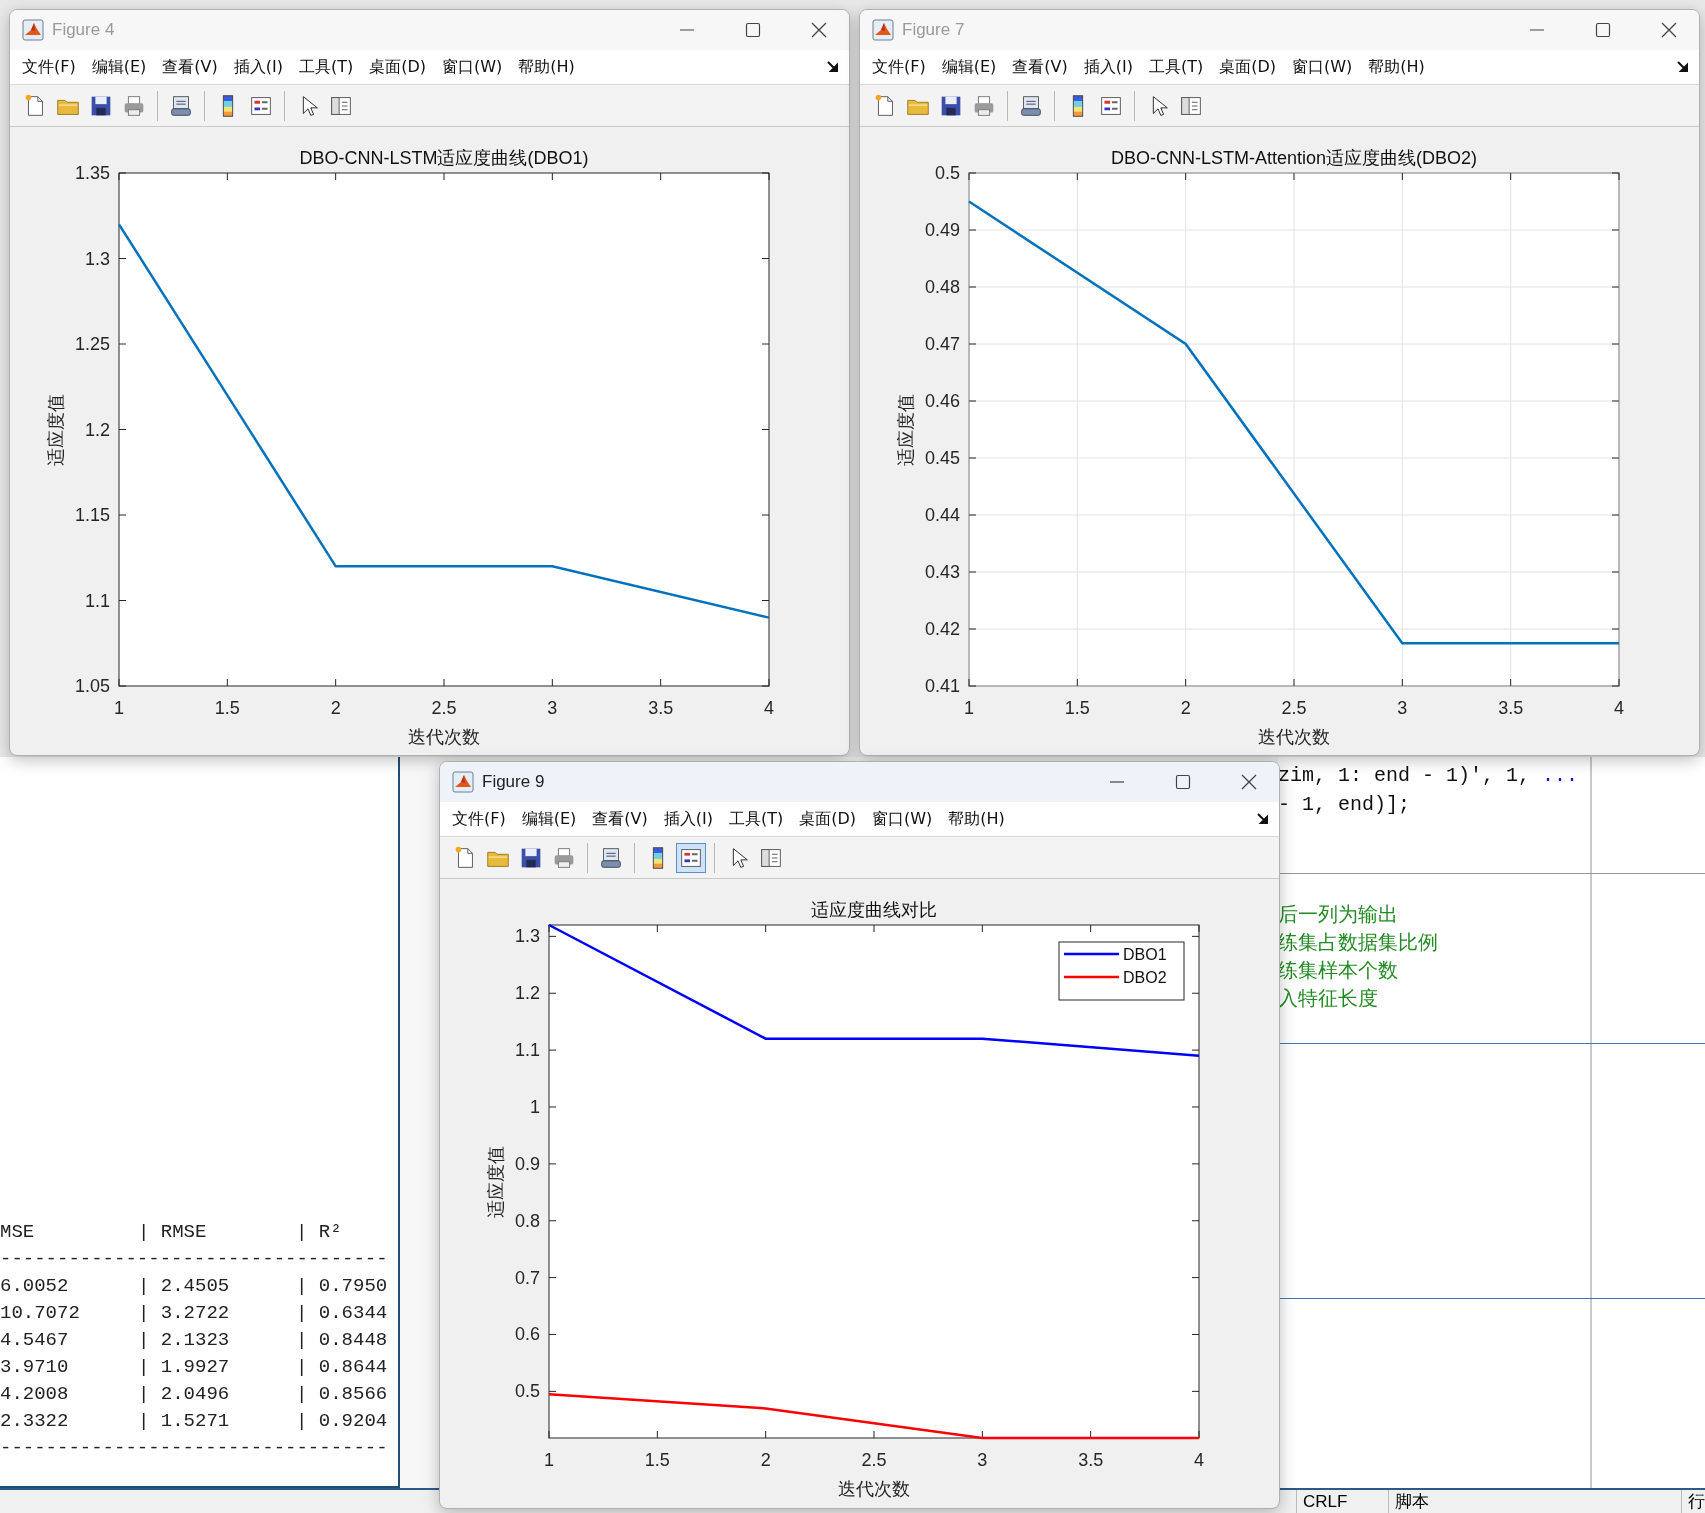 Image resolution: width=1705 pixels, height=1513 pixels. What do you see at coordinates (527, 1220) in the screenshot?
I see `tick-label: 0.8` at bounding box center [527, 1220].